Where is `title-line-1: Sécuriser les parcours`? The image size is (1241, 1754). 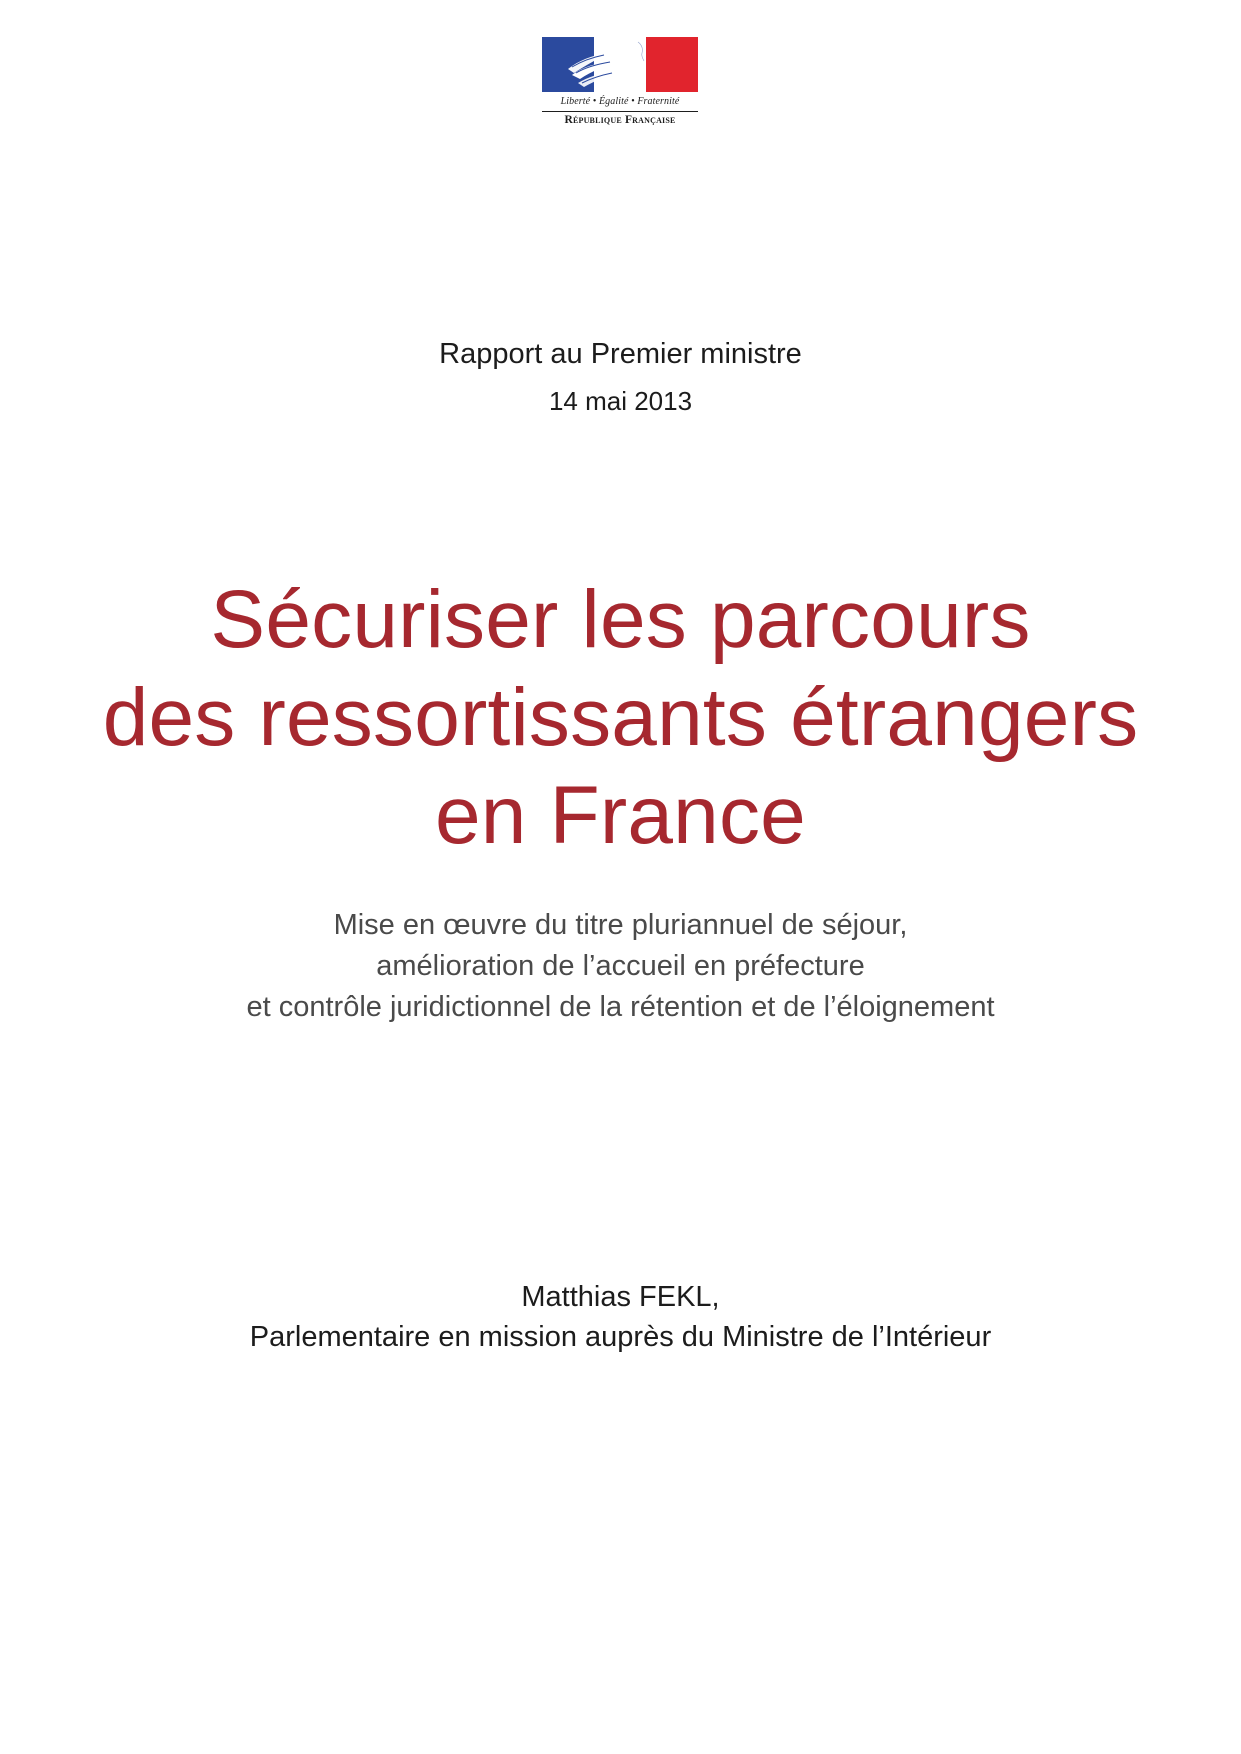 title-line-1: Sécuriser les parcours is located at coordinates (620, 619).